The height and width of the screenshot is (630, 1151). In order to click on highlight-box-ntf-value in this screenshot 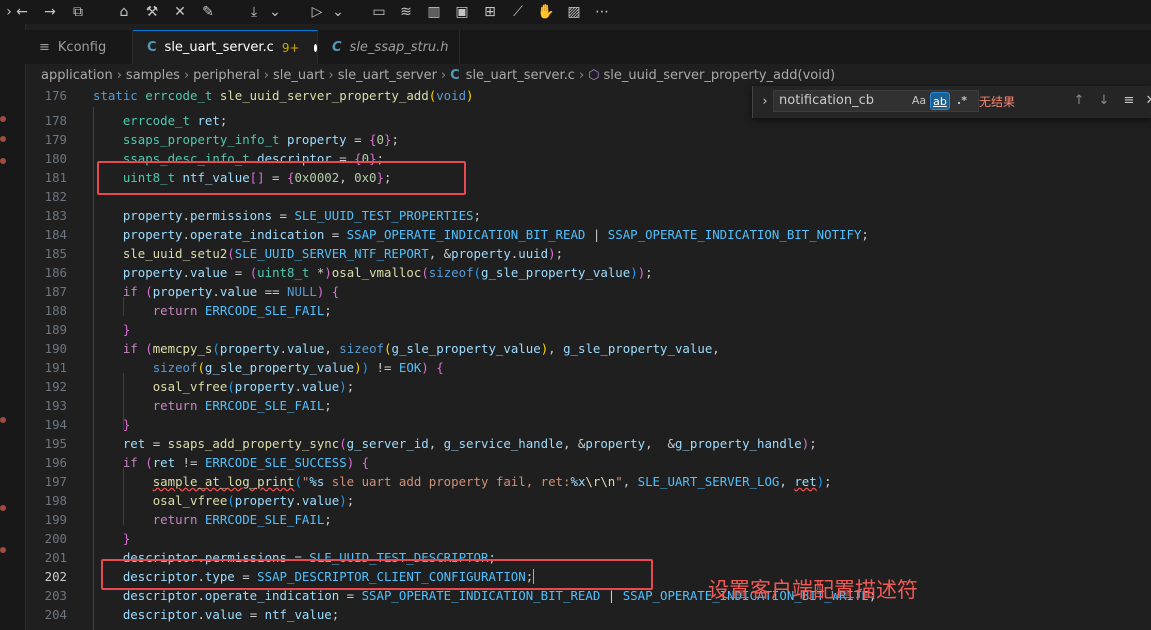, I will do `click(281, 178)`.